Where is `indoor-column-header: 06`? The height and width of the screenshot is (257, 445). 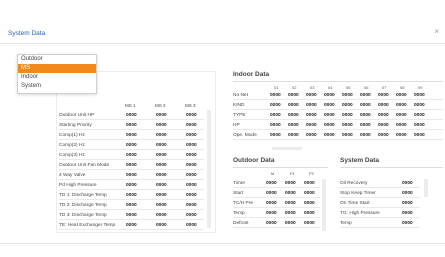 indoor-column-header: 06 is located at coordinates (366, 87).